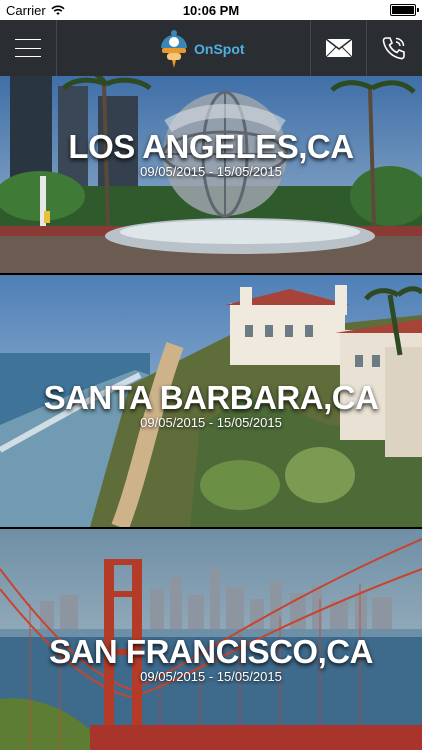  I want to click on mail-button, so click(339, 48).